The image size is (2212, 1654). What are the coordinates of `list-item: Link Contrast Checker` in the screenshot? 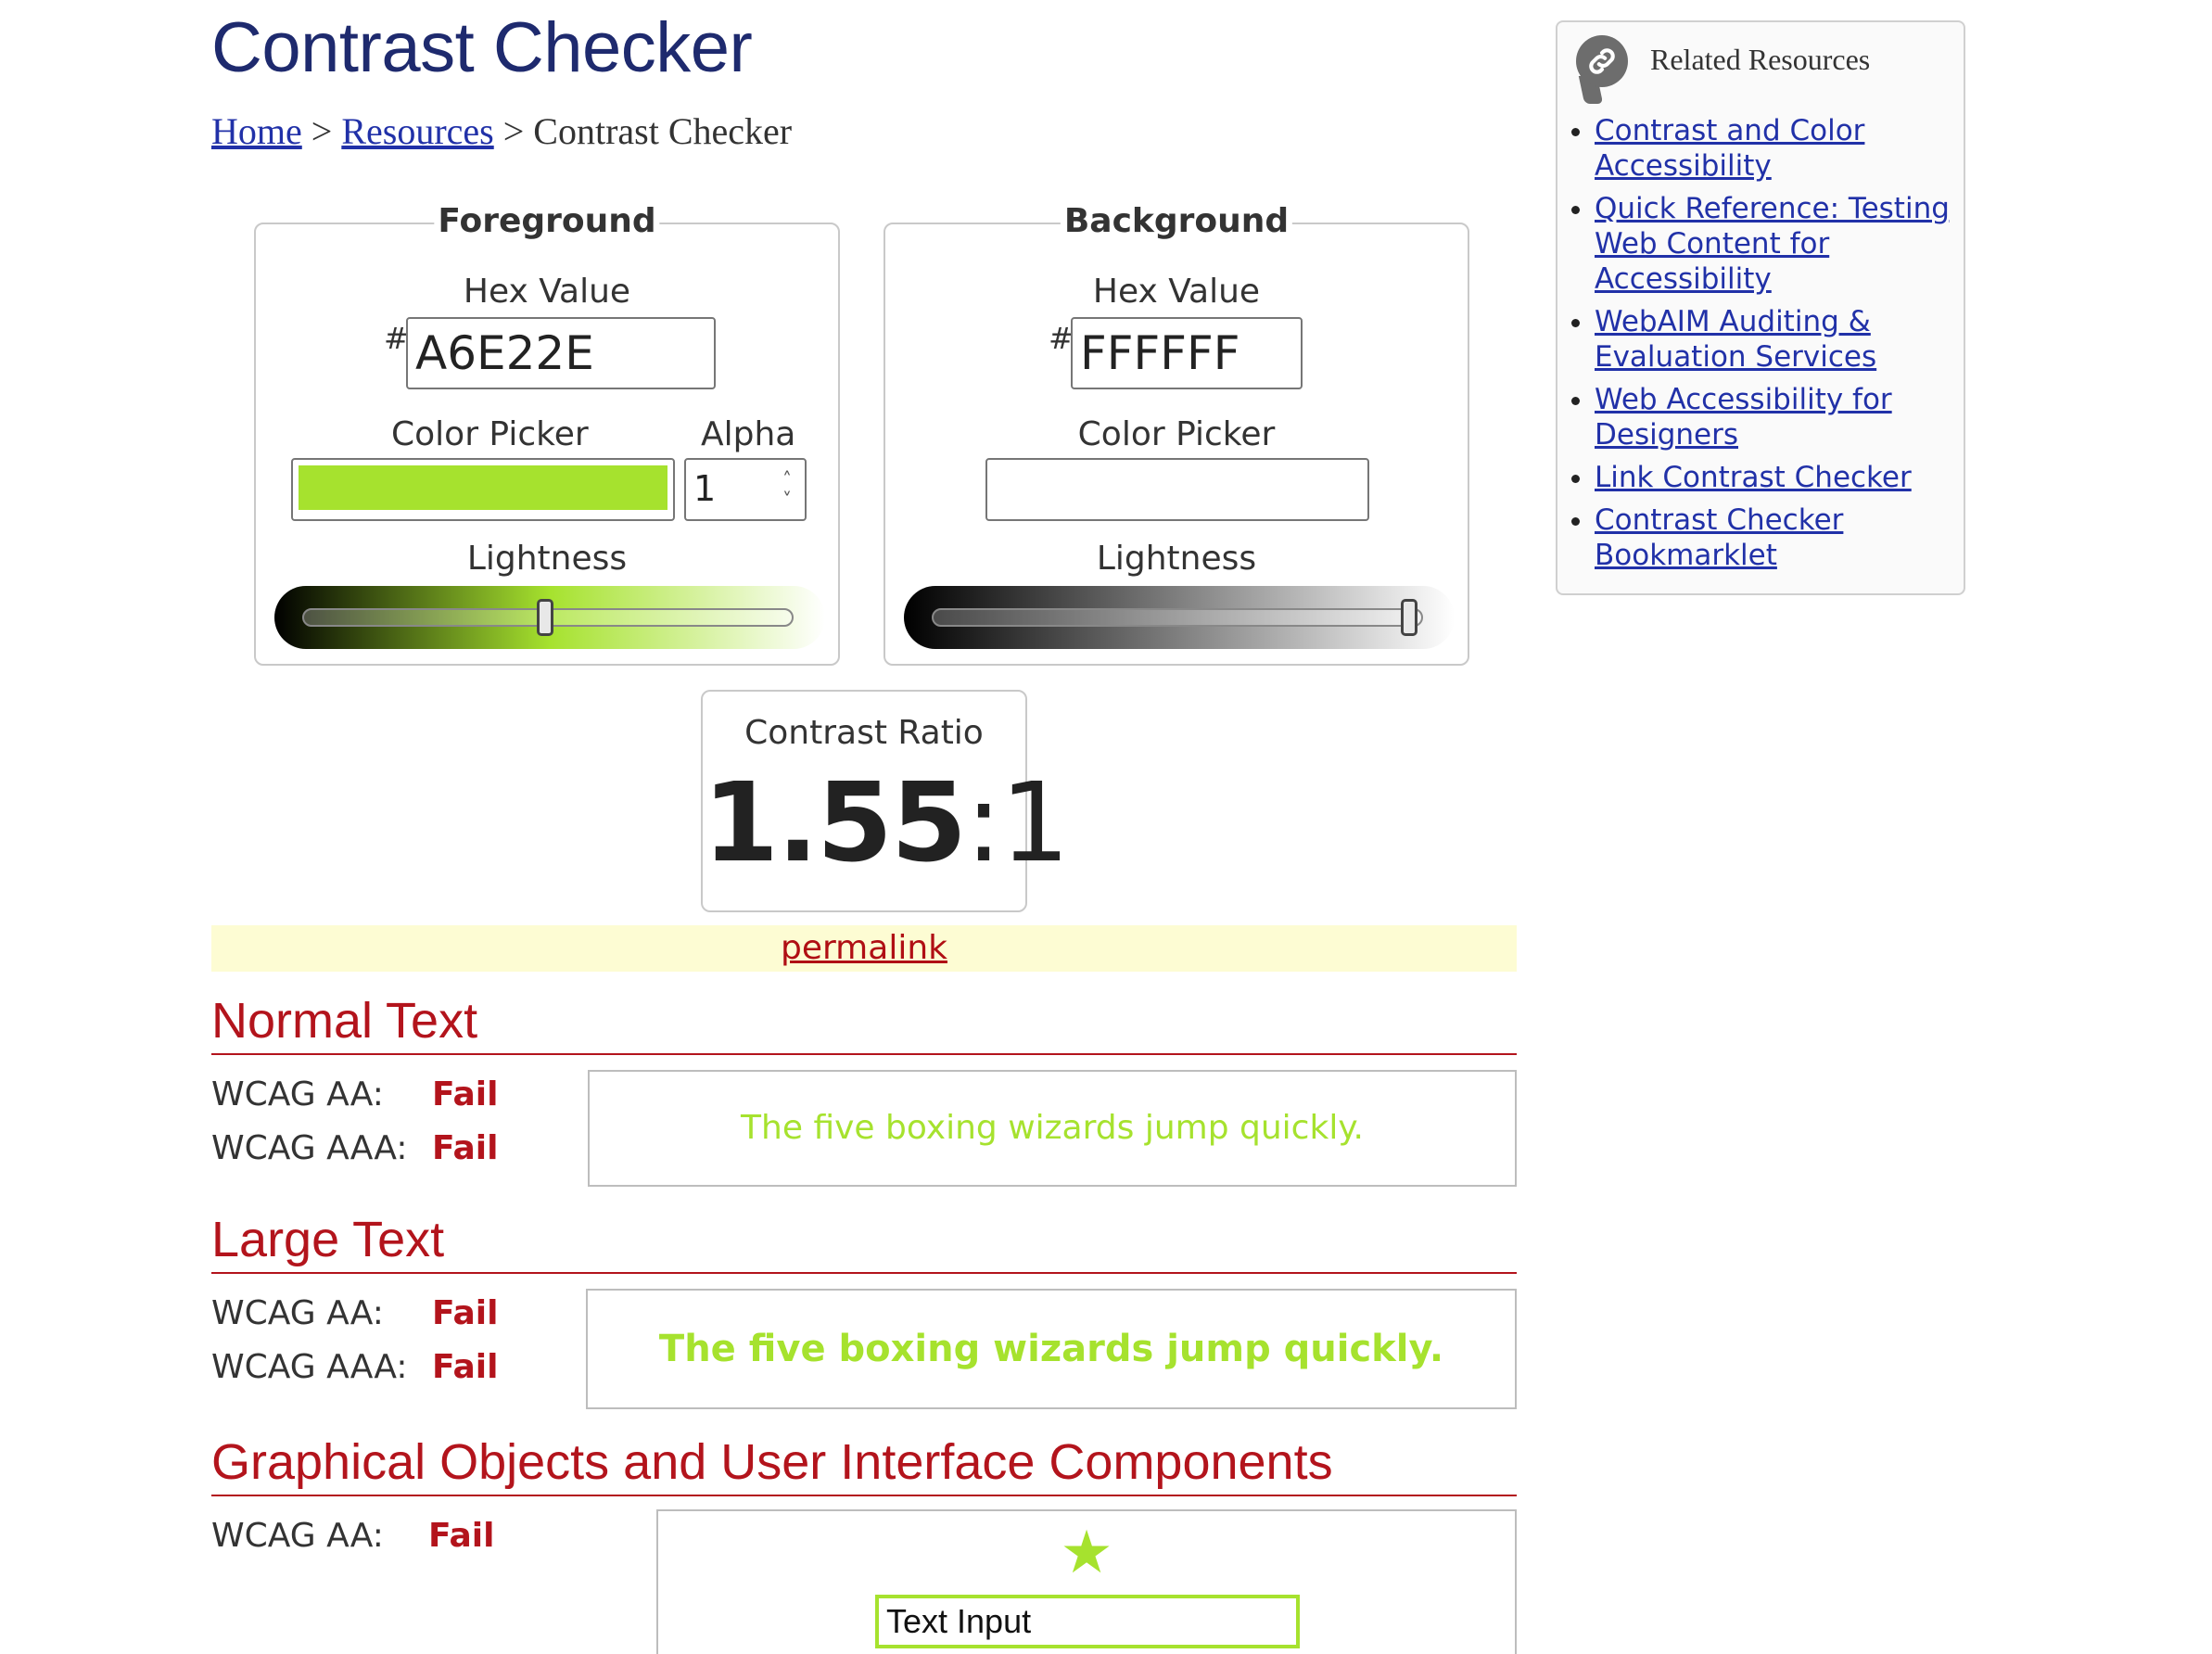 It's located at (1780, 477).